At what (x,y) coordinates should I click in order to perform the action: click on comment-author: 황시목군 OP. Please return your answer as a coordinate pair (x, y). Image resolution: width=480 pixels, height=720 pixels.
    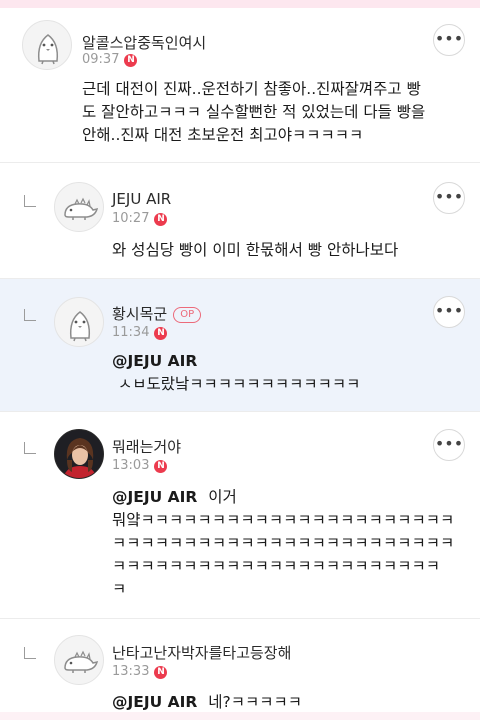
    Looking at the image, I should click on (157, 313).